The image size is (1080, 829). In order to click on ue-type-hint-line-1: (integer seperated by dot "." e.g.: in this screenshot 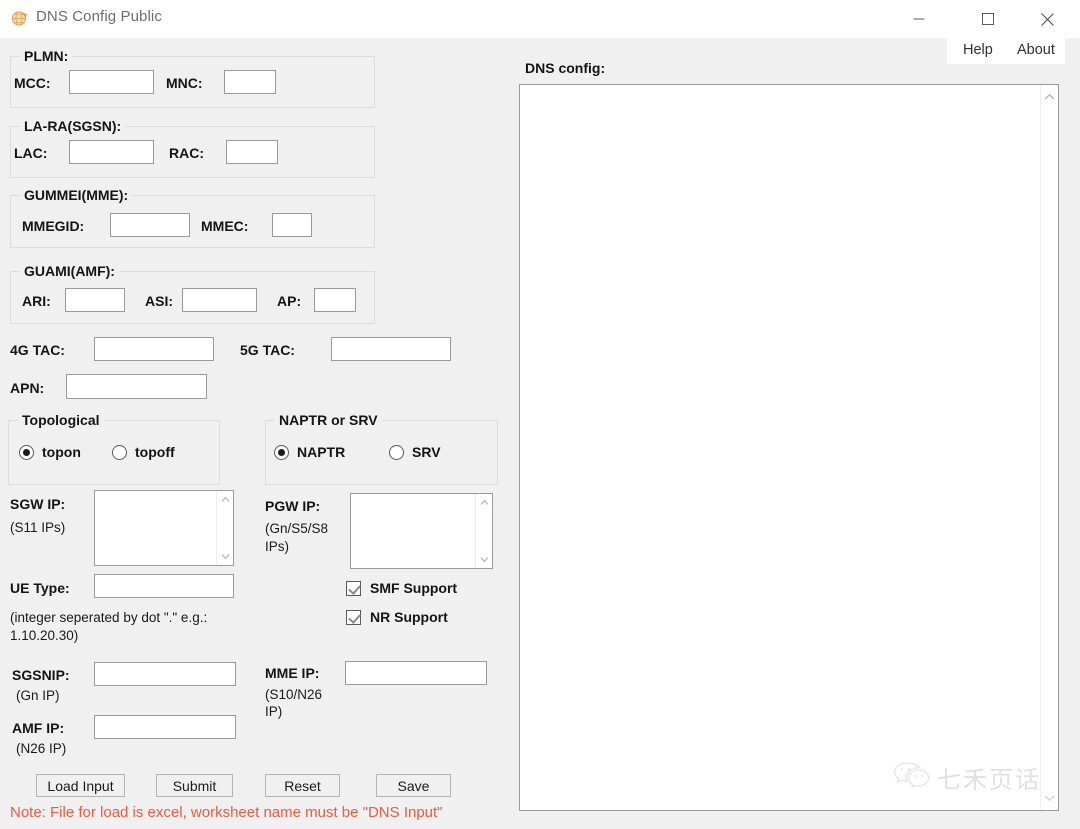, I will do `click(109, 617)`.